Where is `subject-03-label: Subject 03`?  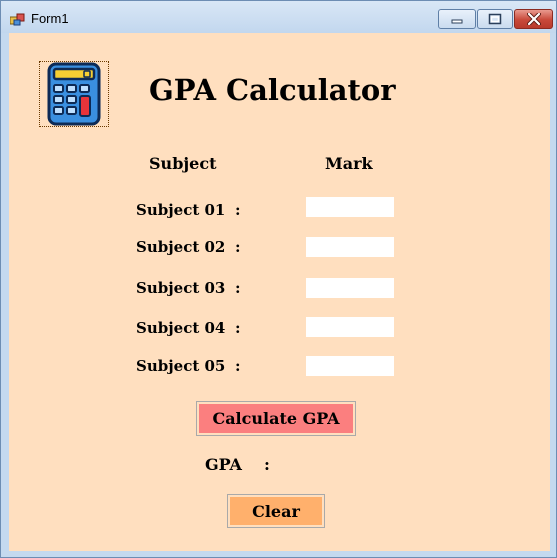 subject-03-label: Subject 03 is located at coordinates (181, 288).